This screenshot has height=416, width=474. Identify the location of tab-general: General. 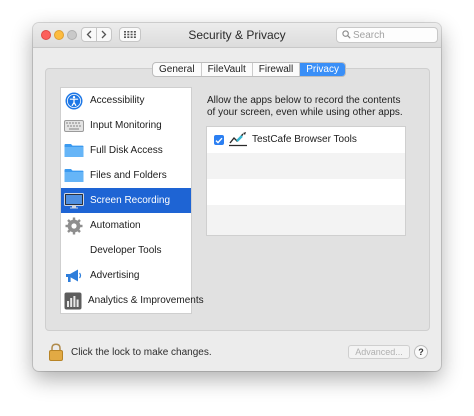
(177, 69).